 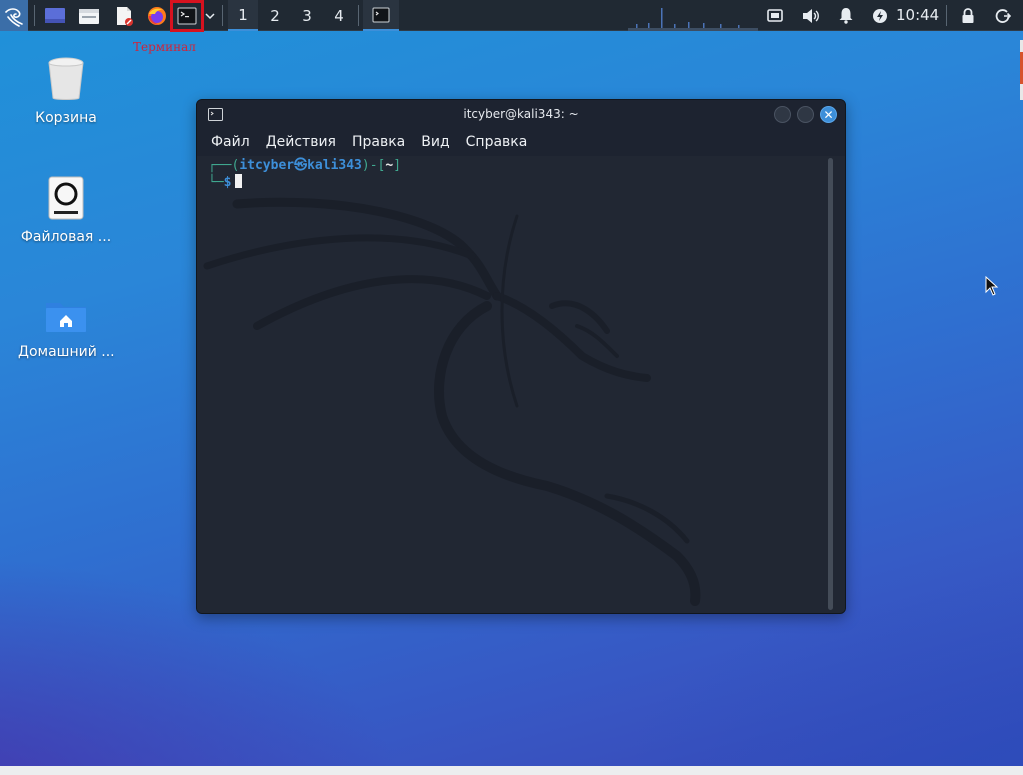 I want to click on terminal-task-icon, so click(x=381, y=14).